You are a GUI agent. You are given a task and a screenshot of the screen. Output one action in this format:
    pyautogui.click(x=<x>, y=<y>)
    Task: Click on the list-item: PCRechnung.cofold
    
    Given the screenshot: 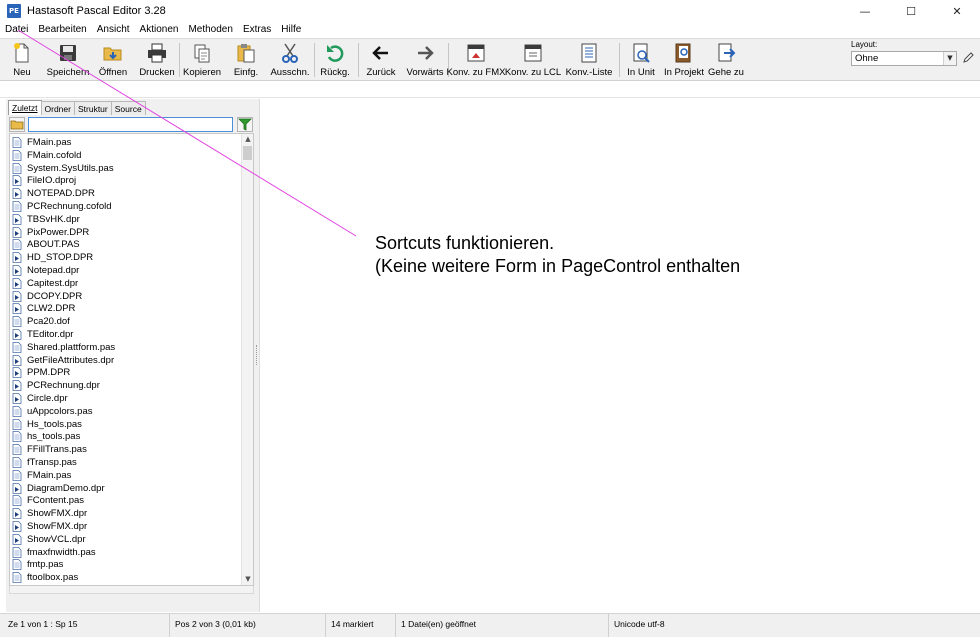 What is the action you would take?
    pyautogui.click(x=62, y=206)
    